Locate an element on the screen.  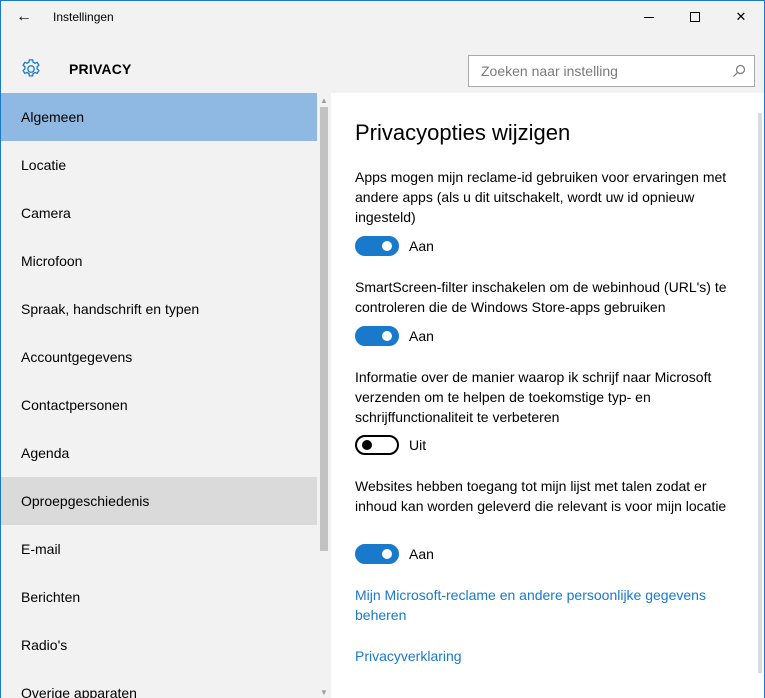
maximize-icon is located at coordinates (695, 17).